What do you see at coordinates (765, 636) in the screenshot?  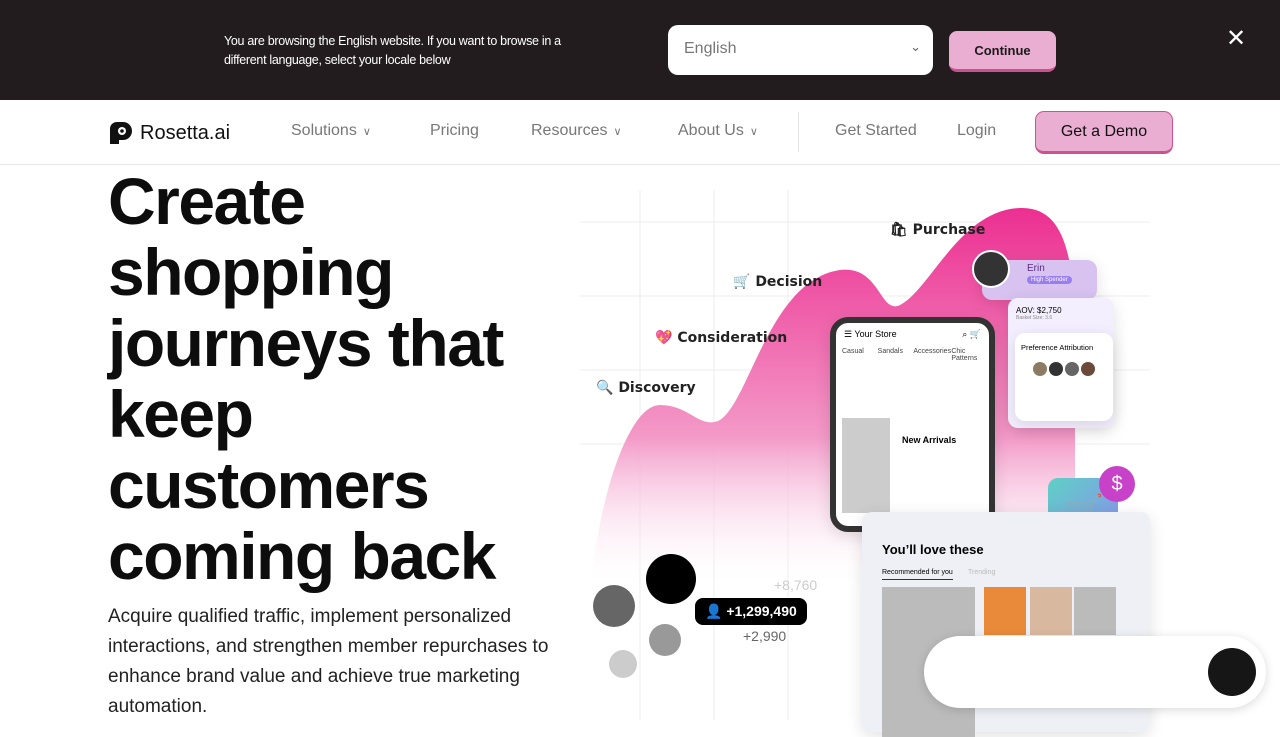 I see `count-2990: +2,990` at bounding box center [765, 636].